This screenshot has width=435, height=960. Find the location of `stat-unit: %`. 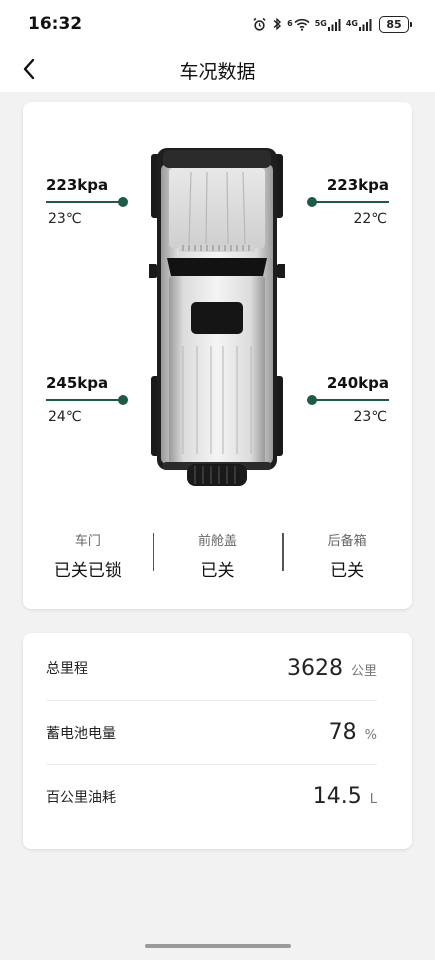

stat-unit: % is located at coordinates (370, 735).